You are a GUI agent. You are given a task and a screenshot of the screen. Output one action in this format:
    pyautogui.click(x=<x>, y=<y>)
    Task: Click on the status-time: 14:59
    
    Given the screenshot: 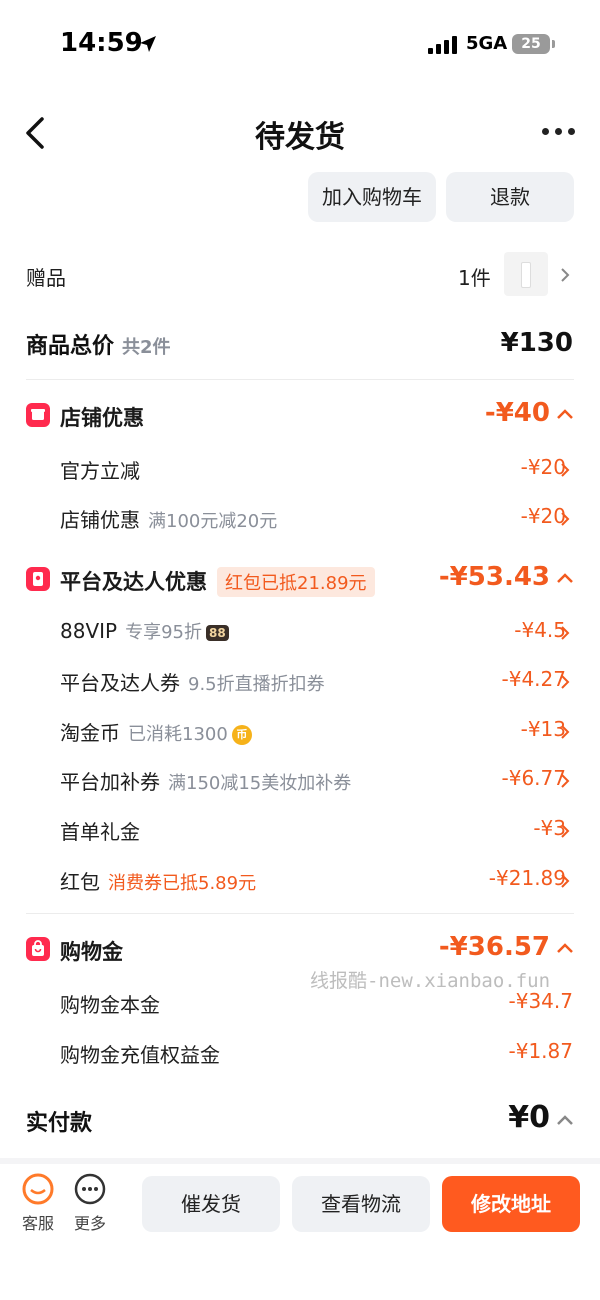 What is the action you would take?
    pyautogui.click(x=101, y=43)
    